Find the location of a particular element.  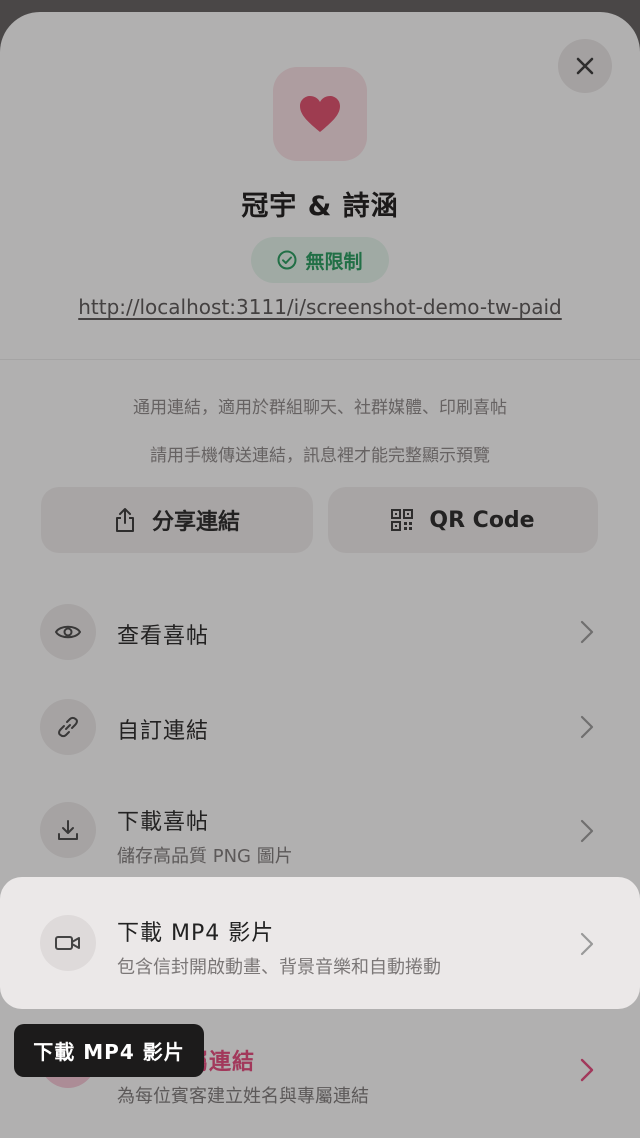

menu-row-subtitle: 儲存高品質 PNG 圖片 is located at coordinates (205, 856).